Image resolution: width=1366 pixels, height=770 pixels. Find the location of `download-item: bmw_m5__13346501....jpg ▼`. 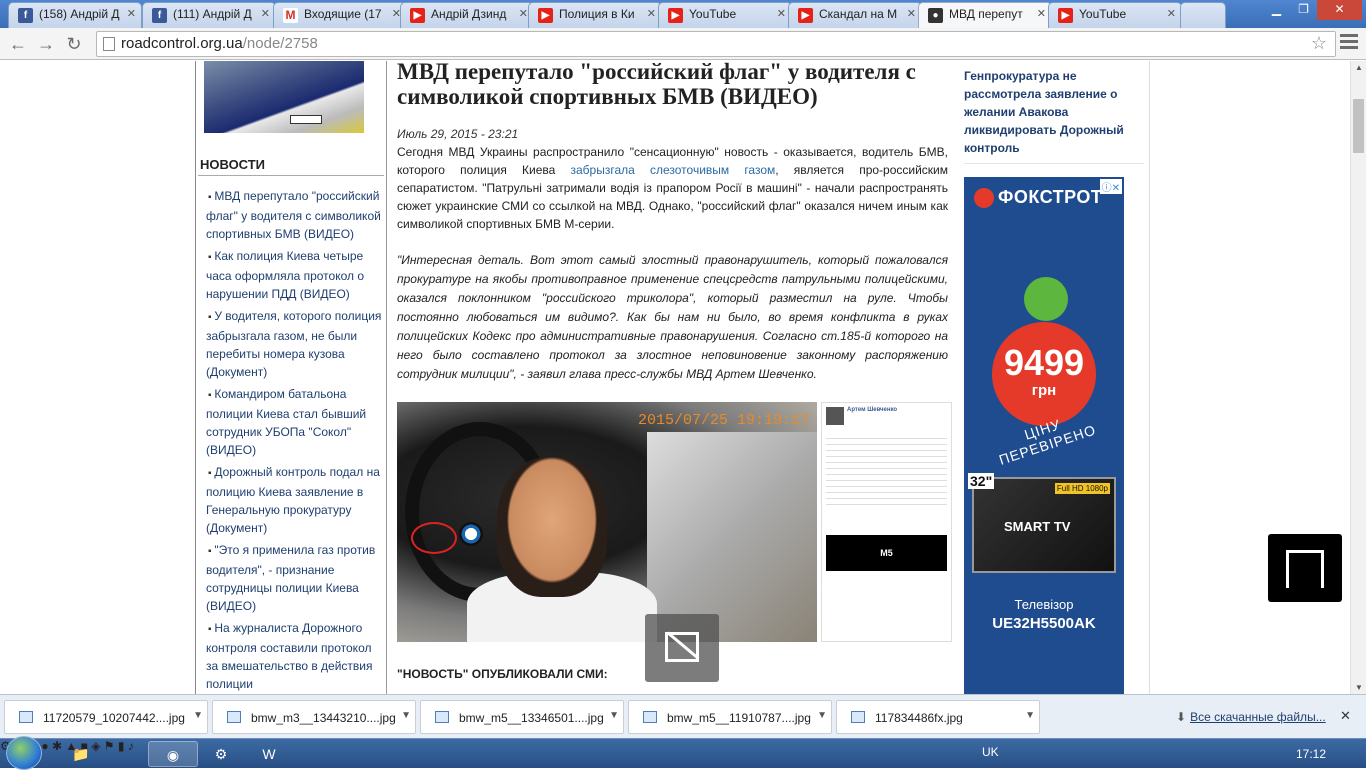

download-item: bmw_m5__13346501....jpg ▼ is located at coordinates (522, 717).